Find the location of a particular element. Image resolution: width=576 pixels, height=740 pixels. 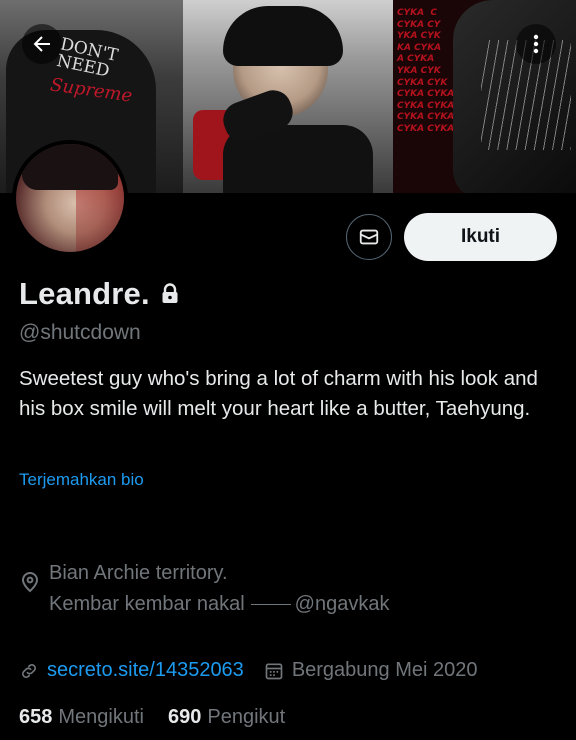

avatar-hair is located at coordinates (70, 167).